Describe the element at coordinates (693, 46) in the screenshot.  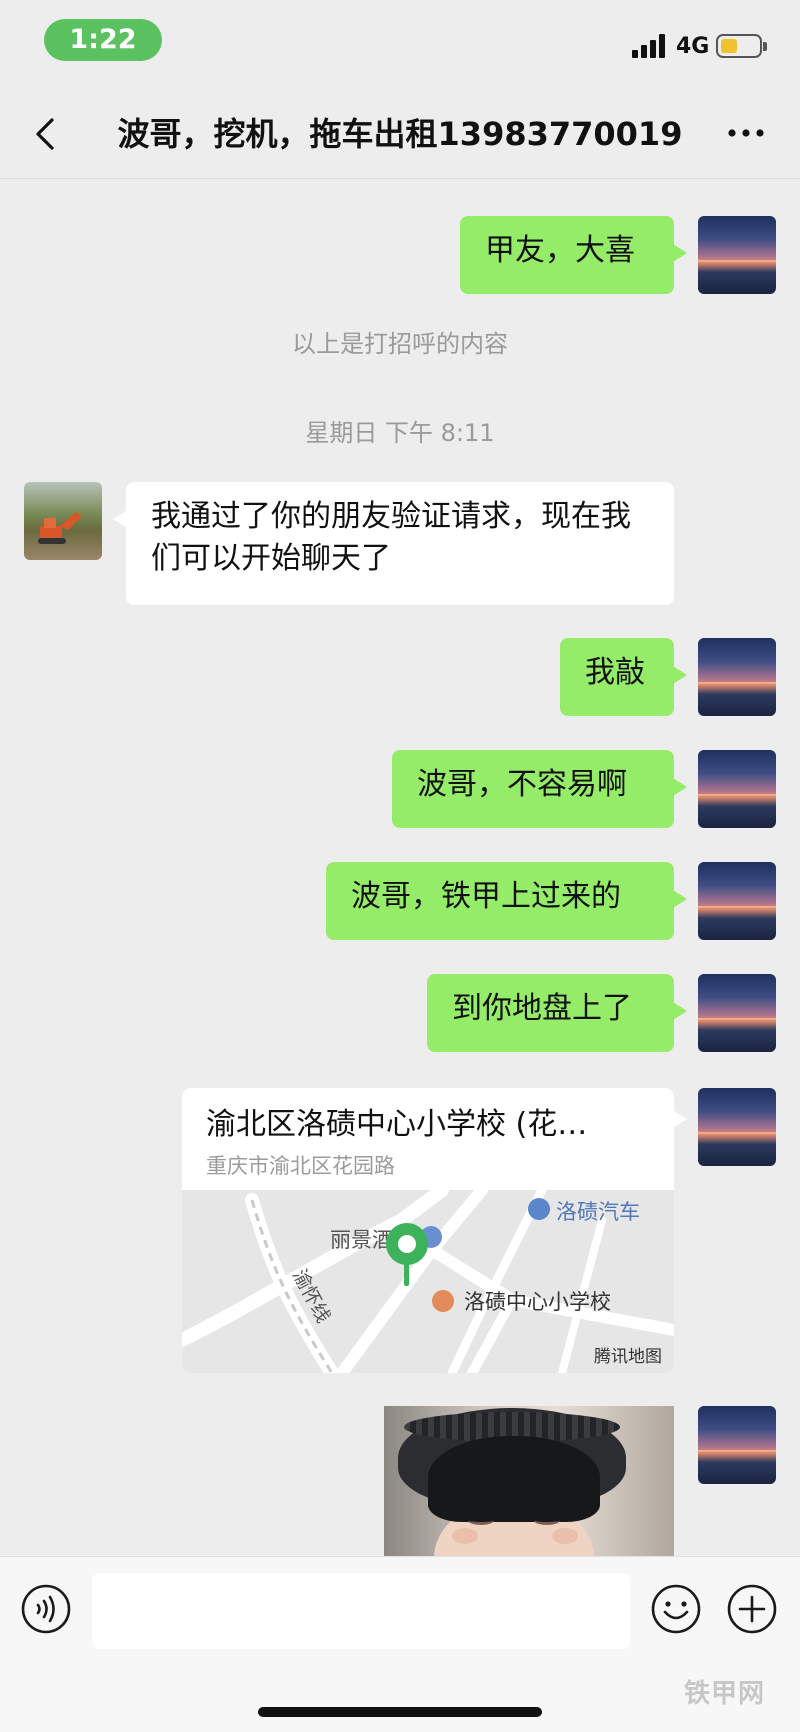
I see `network-type: 4G` at that location.